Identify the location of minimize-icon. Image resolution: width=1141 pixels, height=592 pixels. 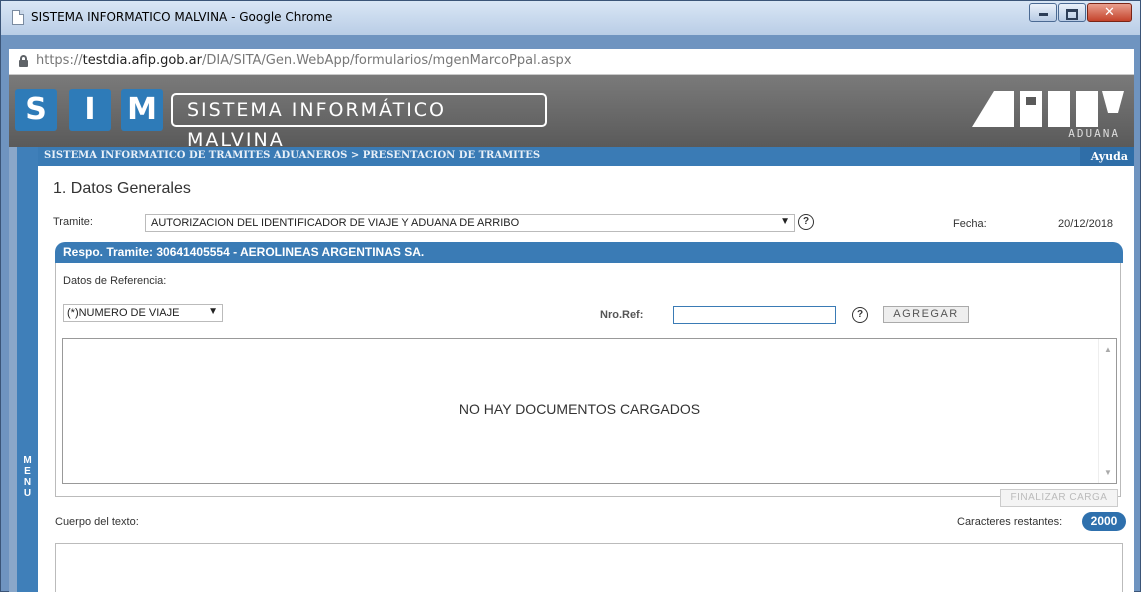
(1043, 12).